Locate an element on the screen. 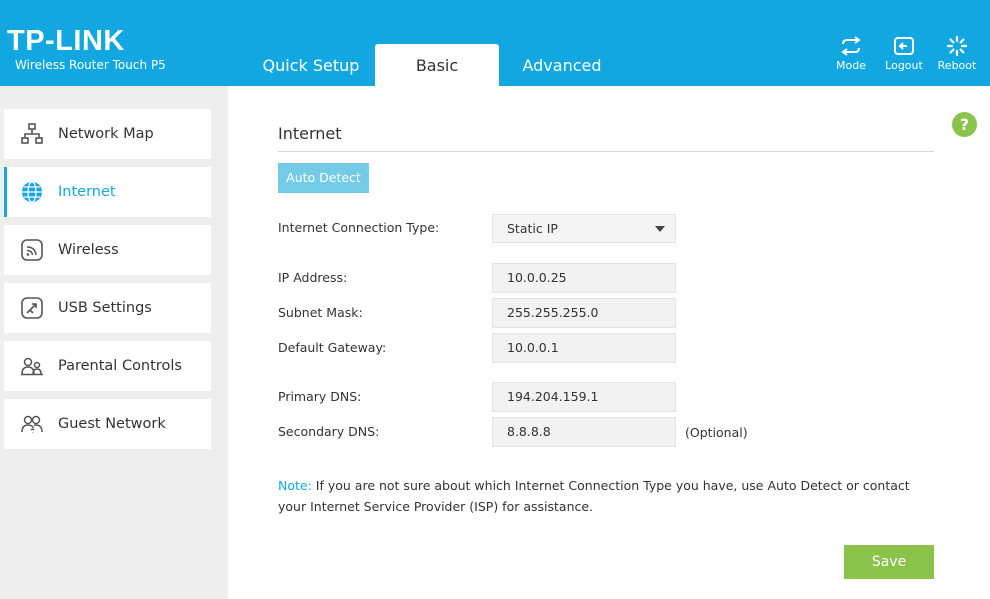 The height and width of the screenshot is (599, 990). primary-dns-label: Primary DNS: is located at coordinates (320, 396).